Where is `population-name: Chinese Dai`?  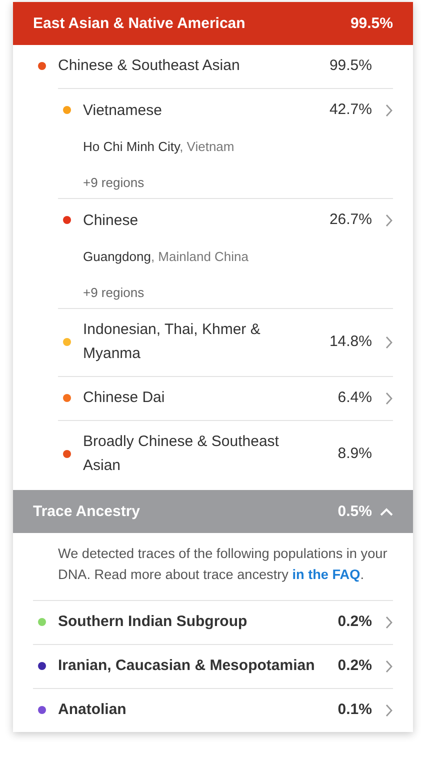 population-name: Chinese Dai is located at coordinates (124, 398).